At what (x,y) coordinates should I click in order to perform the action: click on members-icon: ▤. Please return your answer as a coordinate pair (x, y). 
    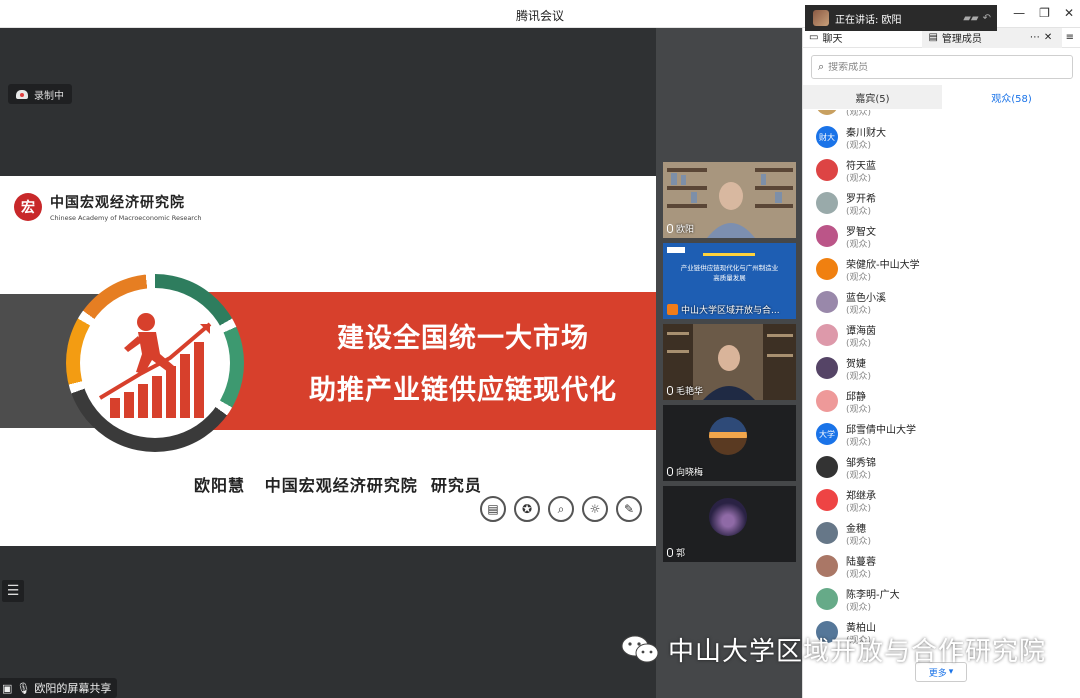
    Looking at the image, I should click on (933, 37).